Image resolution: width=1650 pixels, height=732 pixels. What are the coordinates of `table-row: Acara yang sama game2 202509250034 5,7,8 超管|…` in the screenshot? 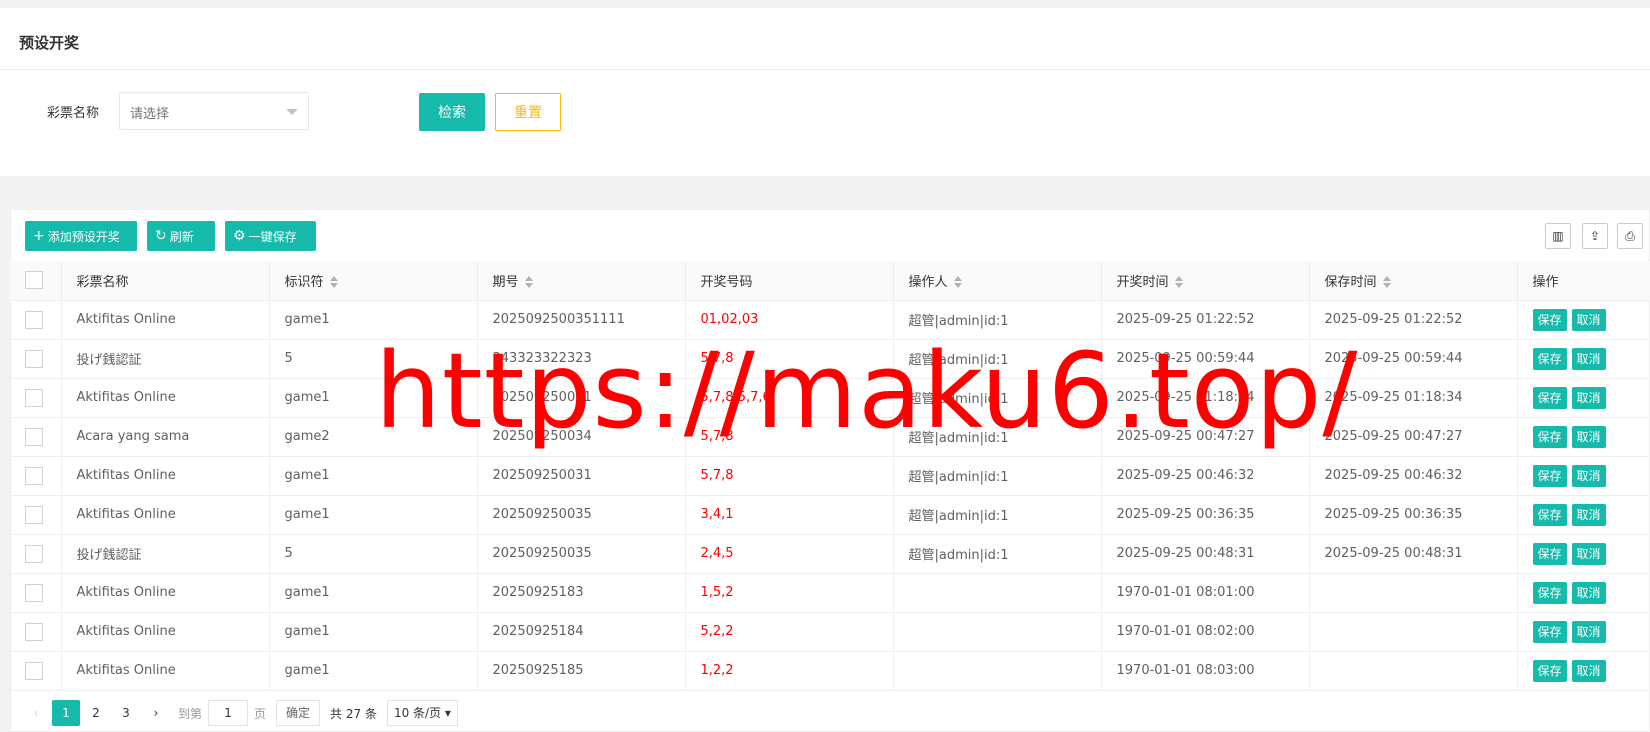 It's located at (830, 437).